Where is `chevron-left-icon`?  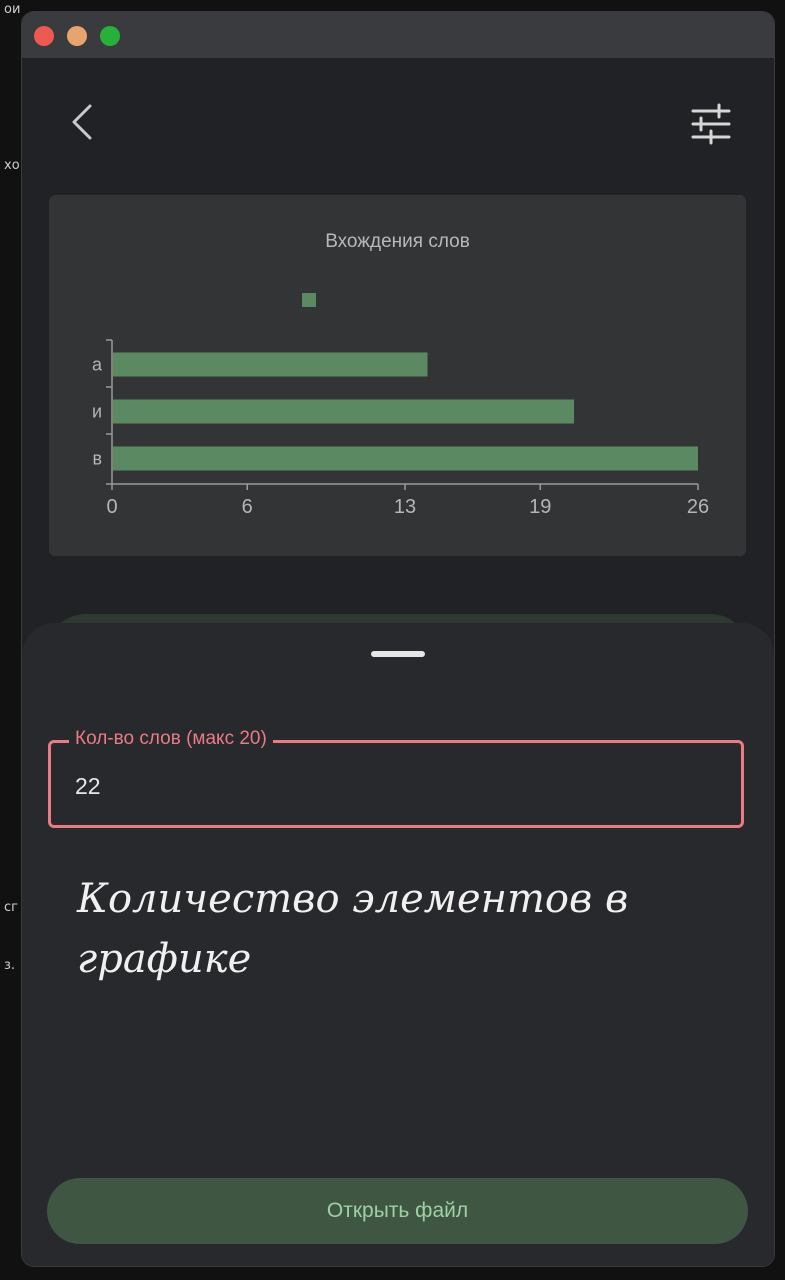 chevron-left-icon is located at coordinates (82, 122).